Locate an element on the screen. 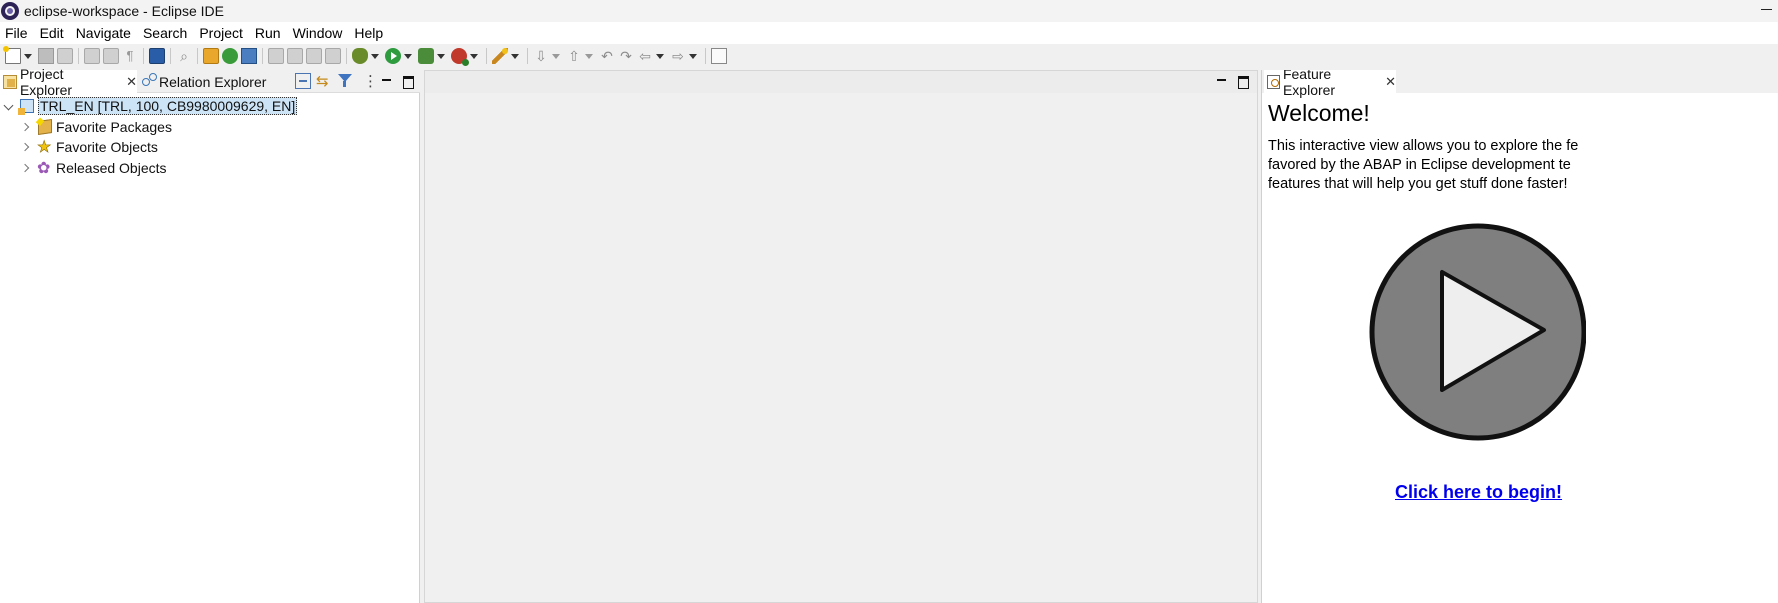 This screenshot has width=1778, height=603. begin-link: Click here to begin! is located at coordinates (1478, 492).